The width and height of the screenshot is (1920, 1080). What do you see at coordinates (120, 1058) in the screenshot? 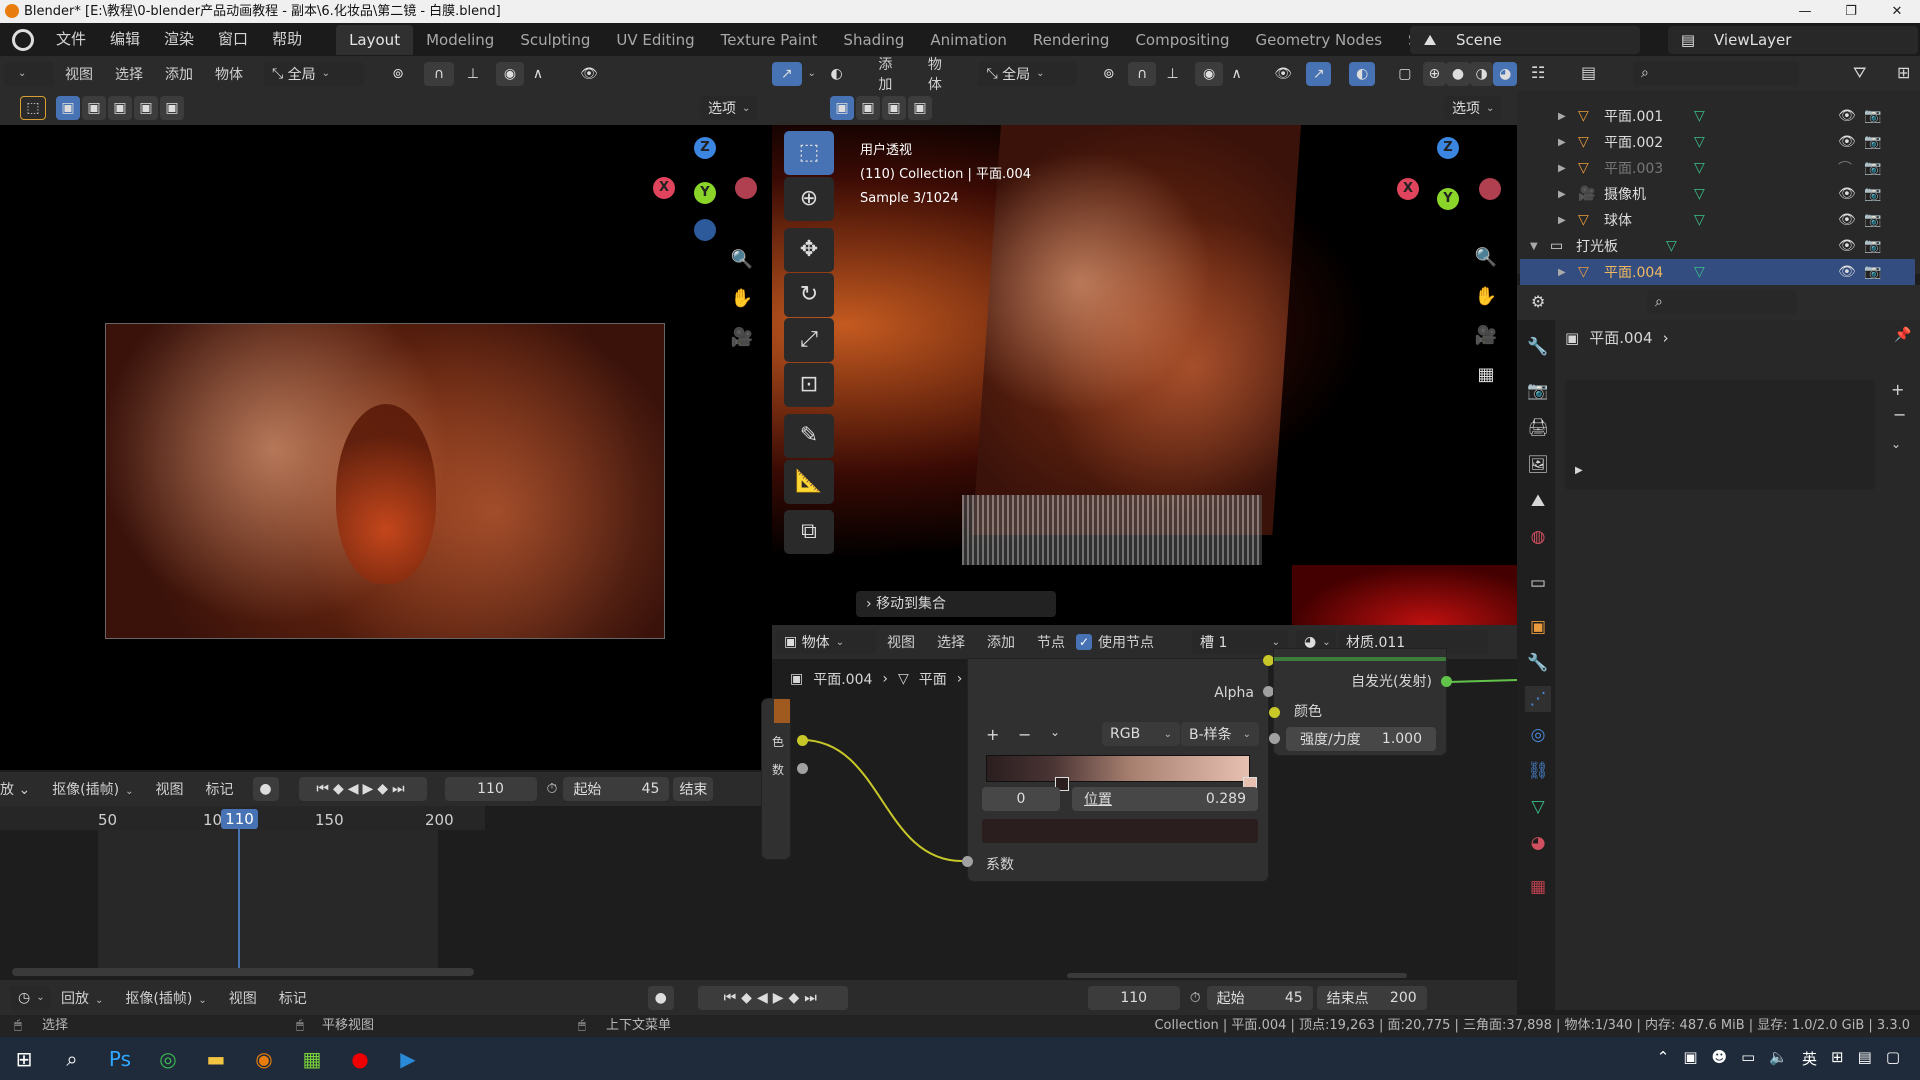
I see `photoshop-icon: Ps` at bounding box center [120, 1058].